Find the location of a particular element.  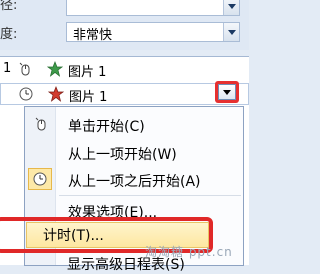

entrance-effect-star-icon is located at coordinates (55, 69).